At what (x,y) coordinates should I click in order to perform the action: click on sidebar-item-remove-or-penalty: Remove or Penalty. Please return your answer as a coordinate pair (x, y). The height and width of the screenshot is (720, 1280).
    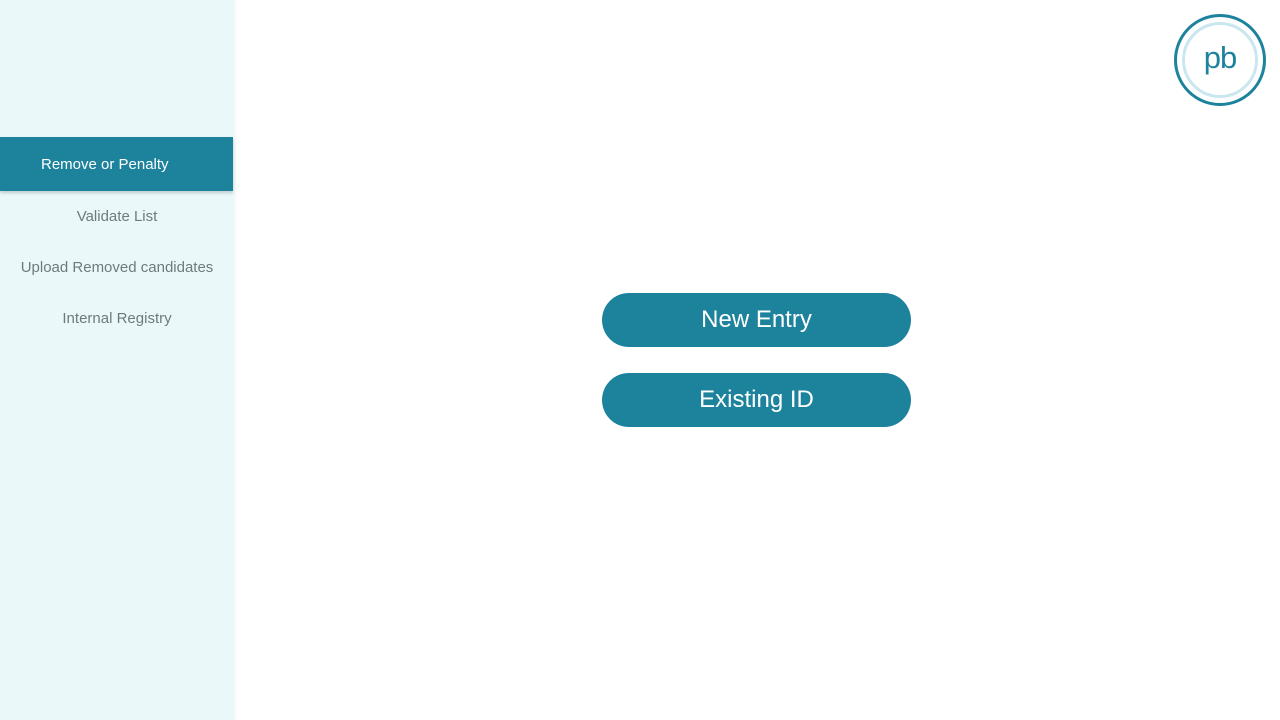
    Looking at the image, I should click on (116, 164).